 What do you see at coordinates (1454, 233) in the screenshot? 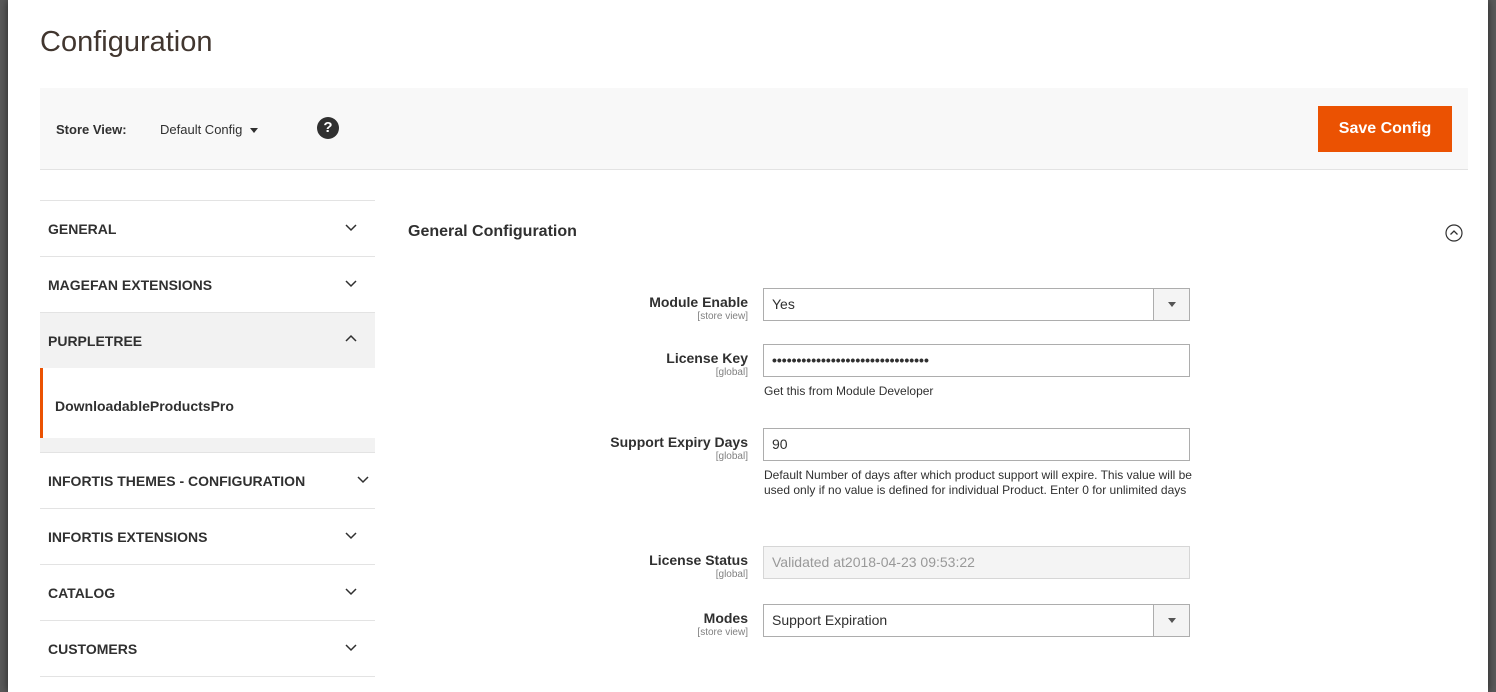
I see `collapse-circle-icon` at bounding box center [1454, 233].